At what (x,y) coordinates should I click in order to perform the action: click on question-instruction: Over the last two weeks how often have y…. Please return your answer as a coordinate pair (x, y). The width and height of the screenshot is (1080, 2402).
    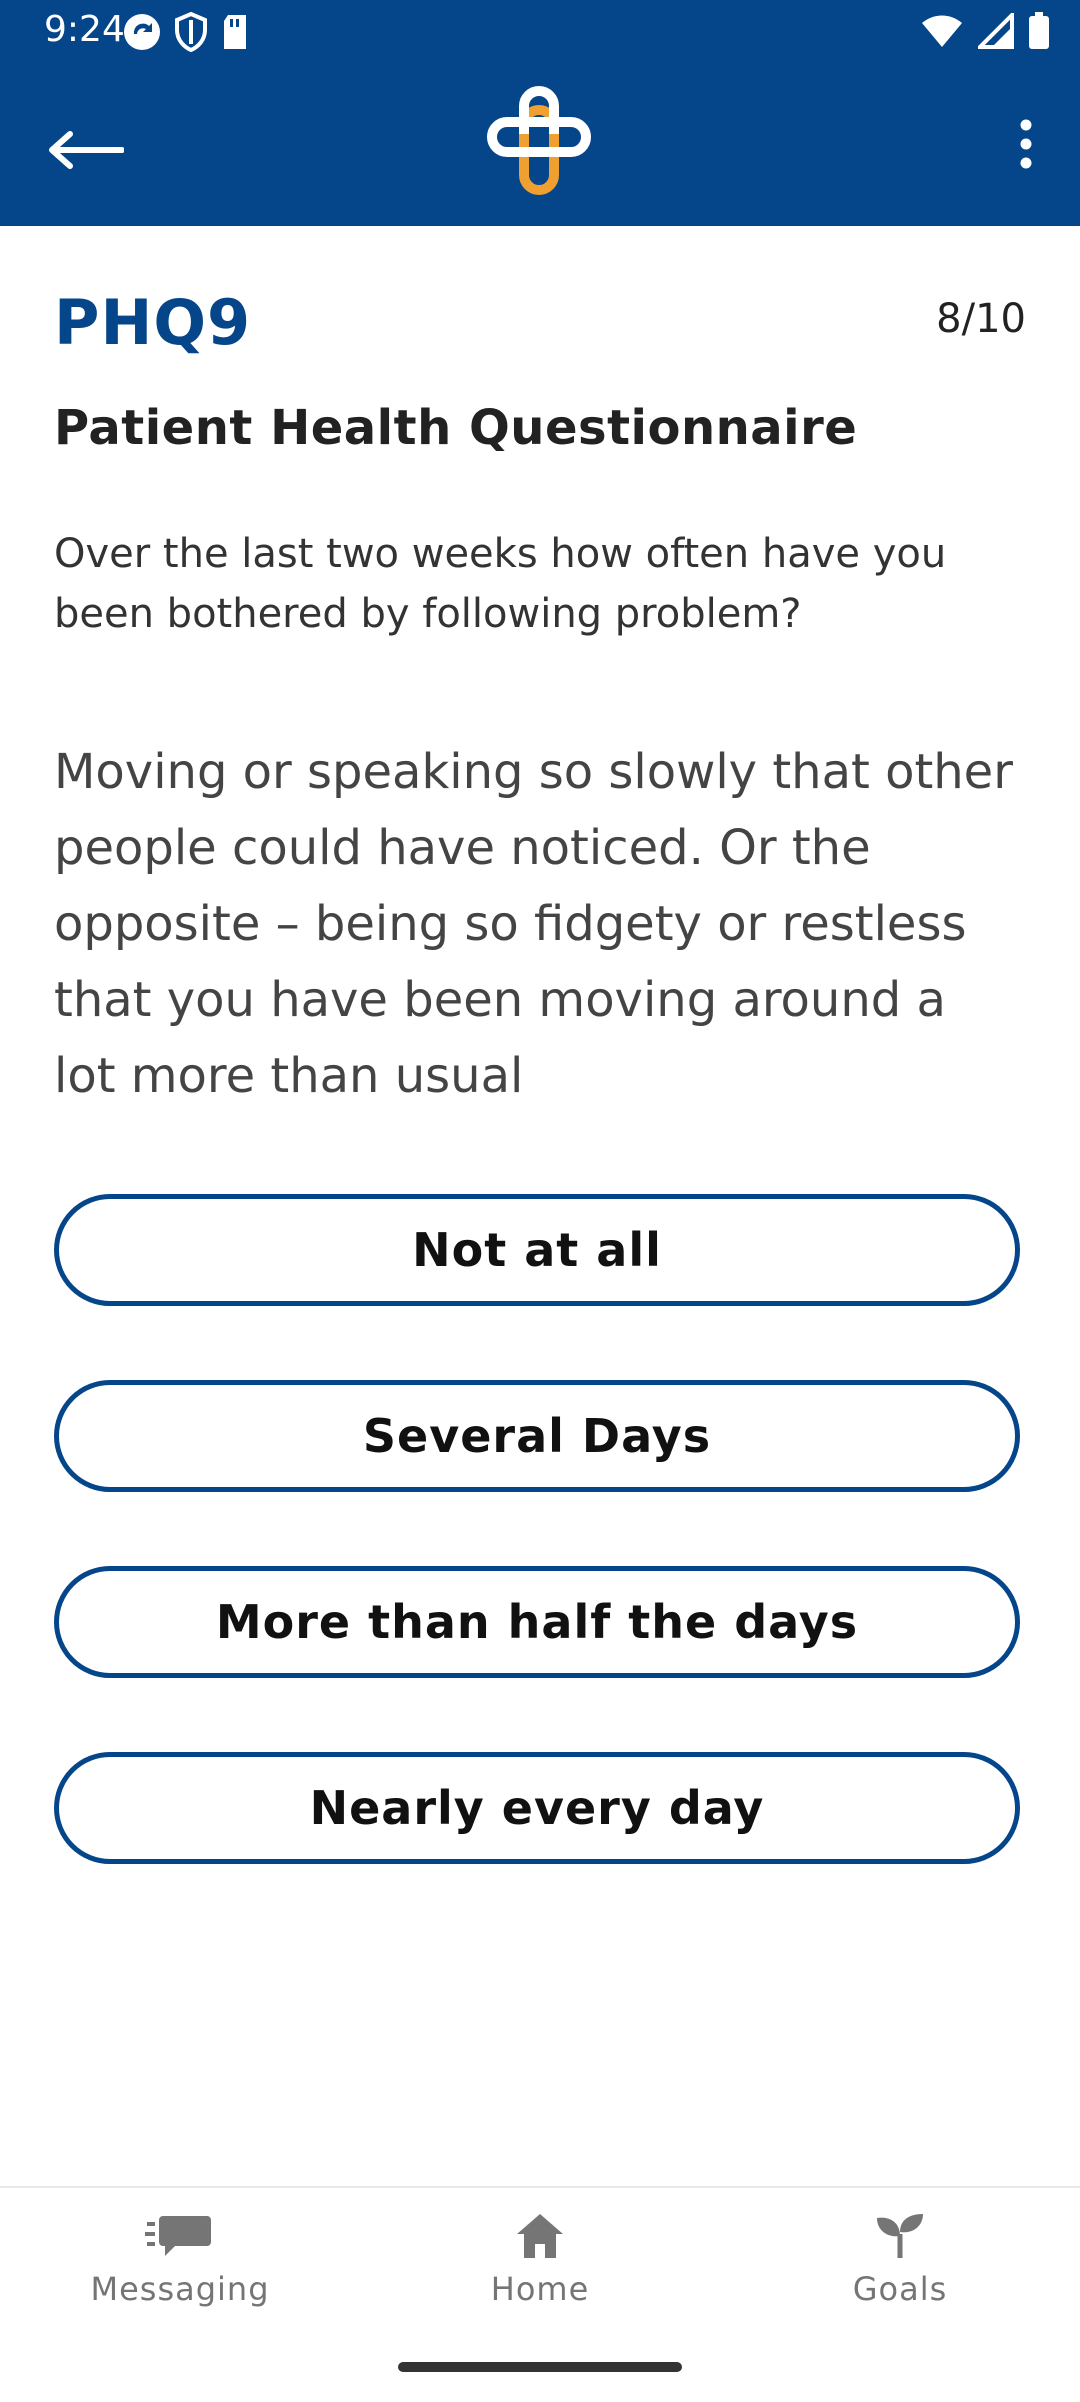
    Looking at the image, I should click on (500, 584).